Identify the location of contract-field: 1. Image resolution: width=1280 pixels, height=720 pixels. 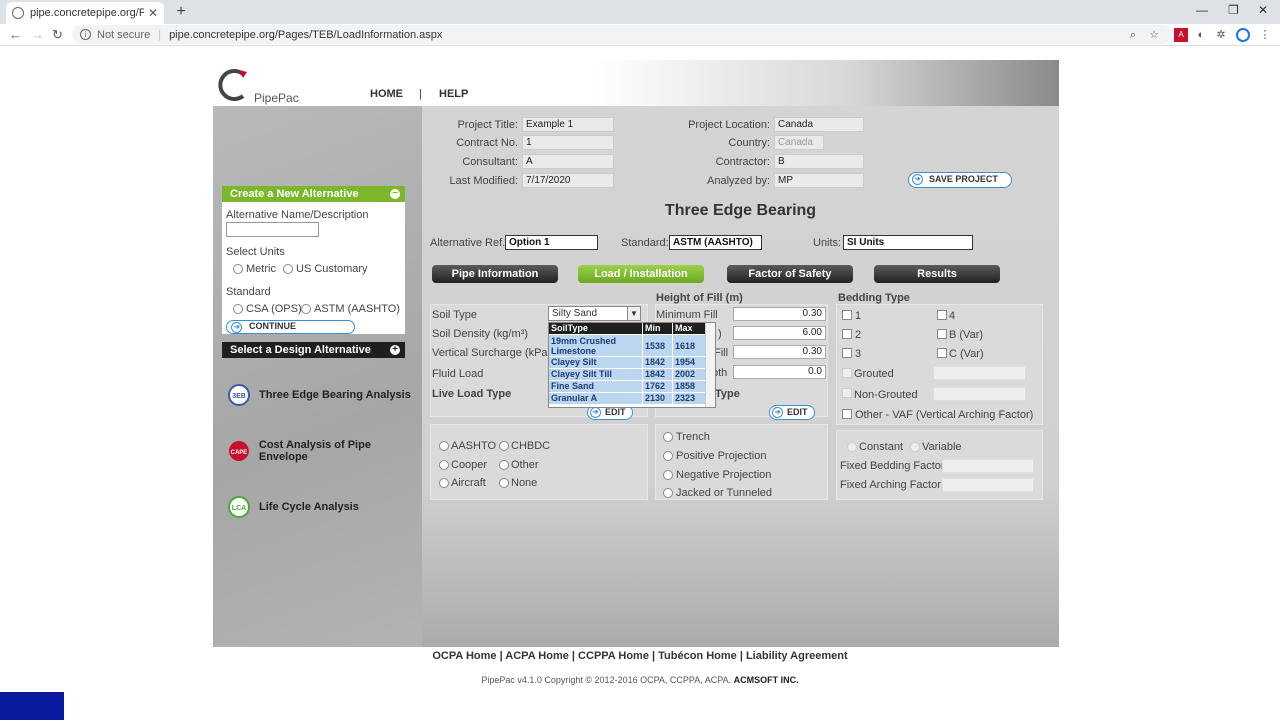
(568, 142).